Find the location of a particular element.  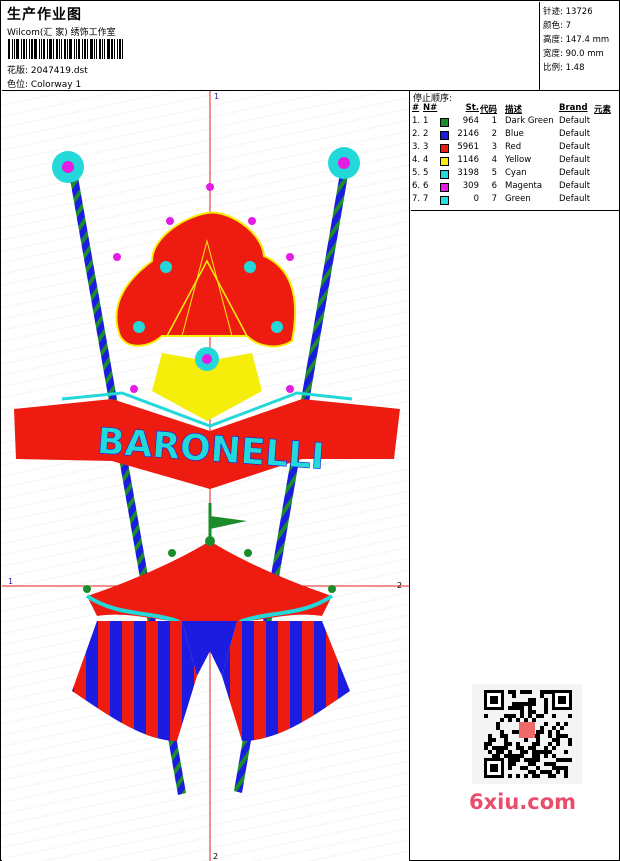

site-watermark: 6xiu.com is located at coordinates (523, 802).